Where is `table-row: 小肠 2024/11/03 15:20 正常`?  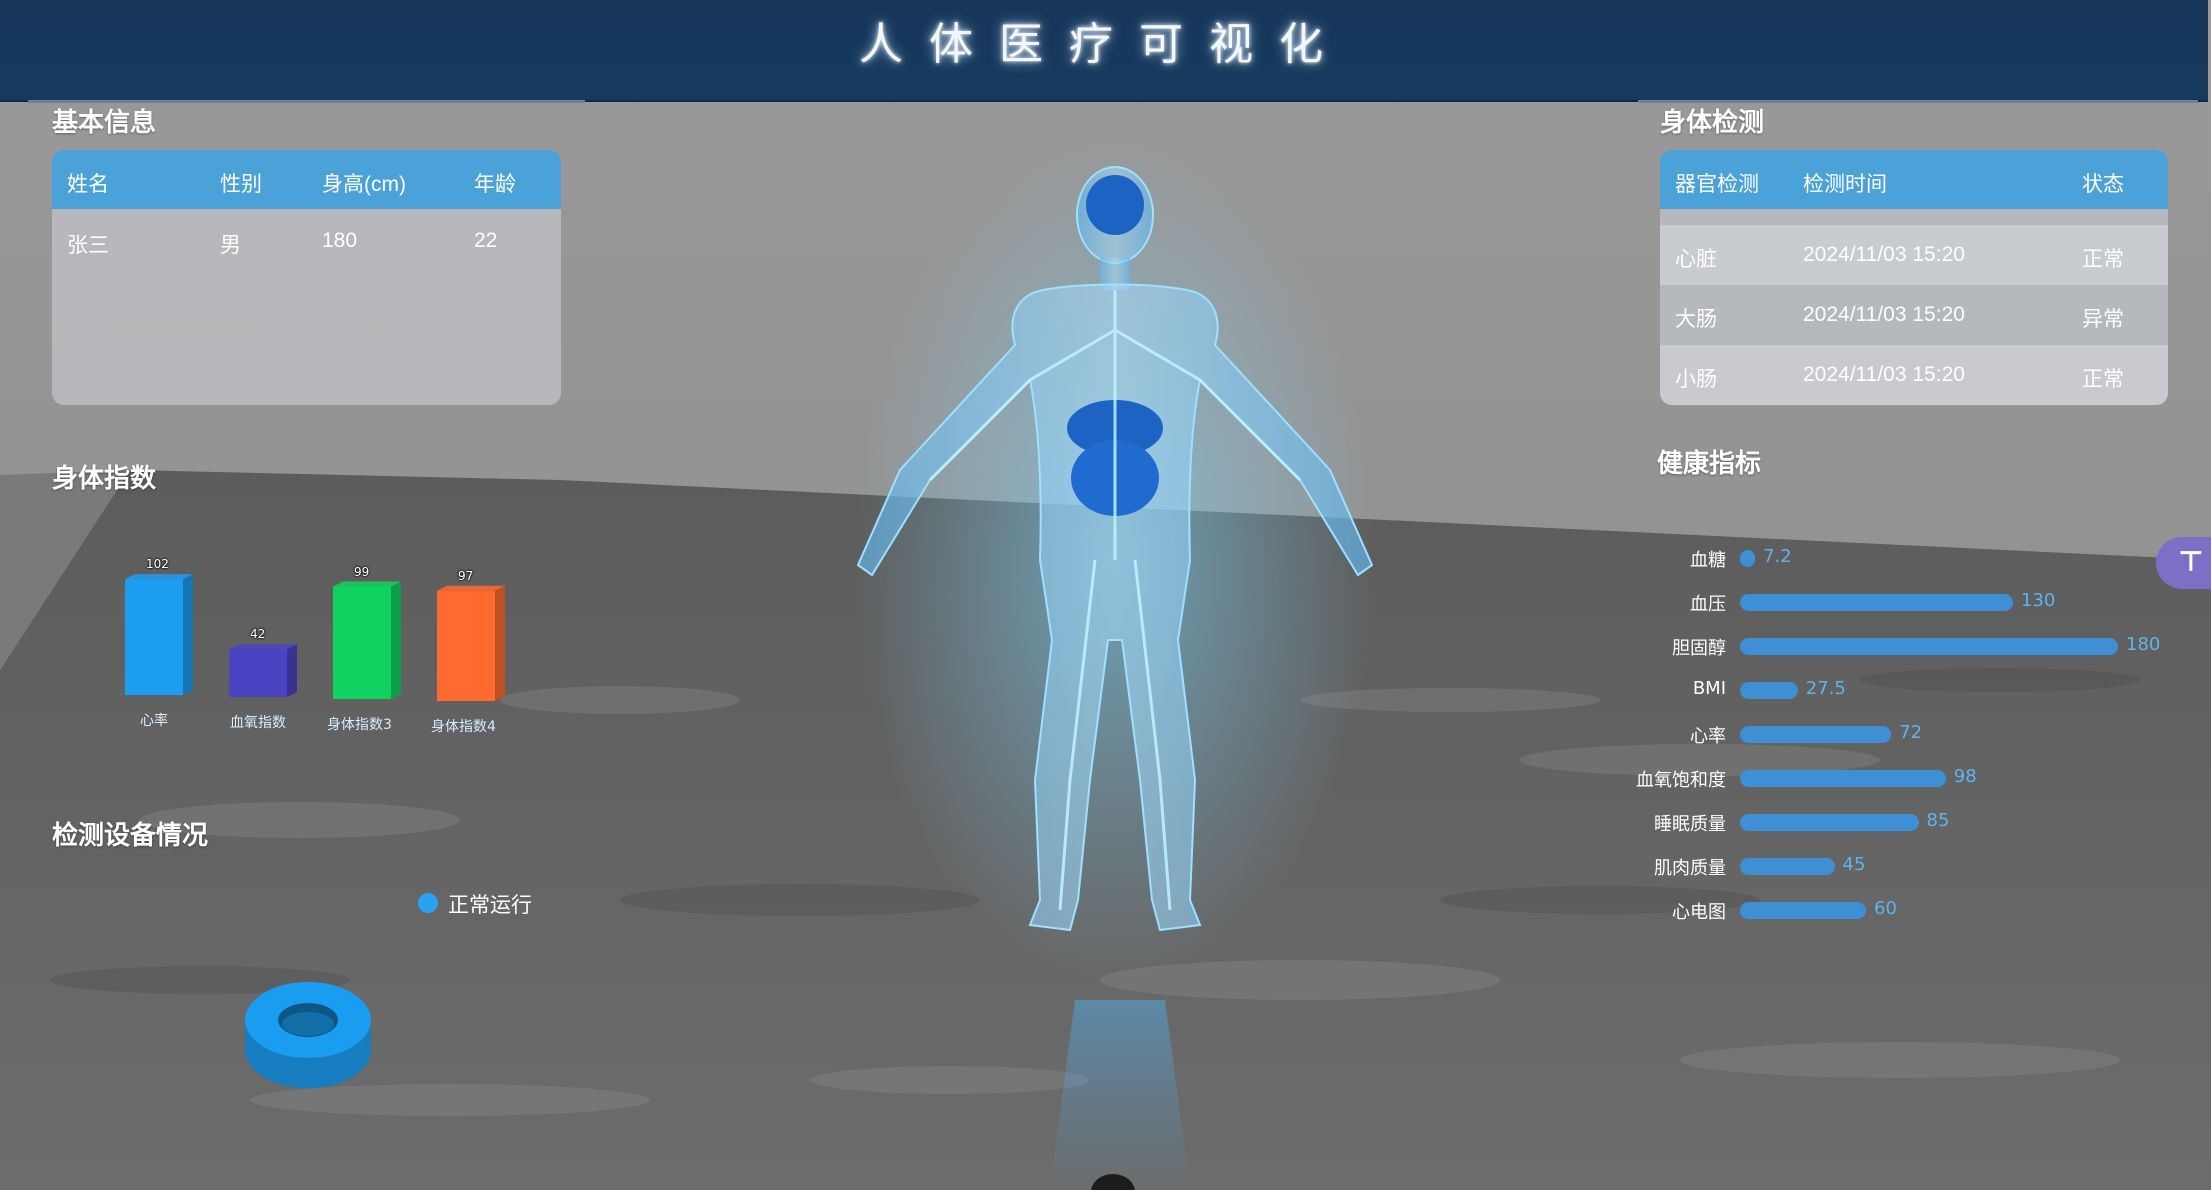
table-row: 小肠 2024/11/03 15:20 正常 is located at coordinates (1914, 375).